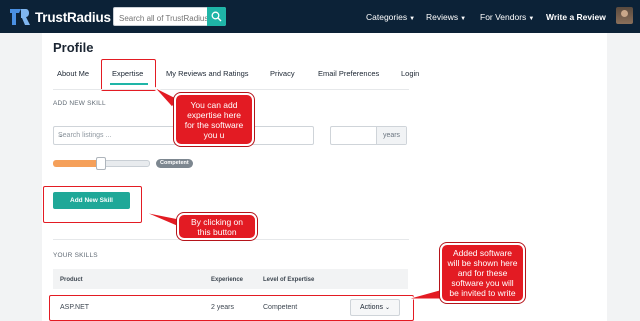 The width and height of the screenshot is (640, 321). Describe the element at coordinates (280, 307) in the screenshot. I see `row-level: Competent` at that location.